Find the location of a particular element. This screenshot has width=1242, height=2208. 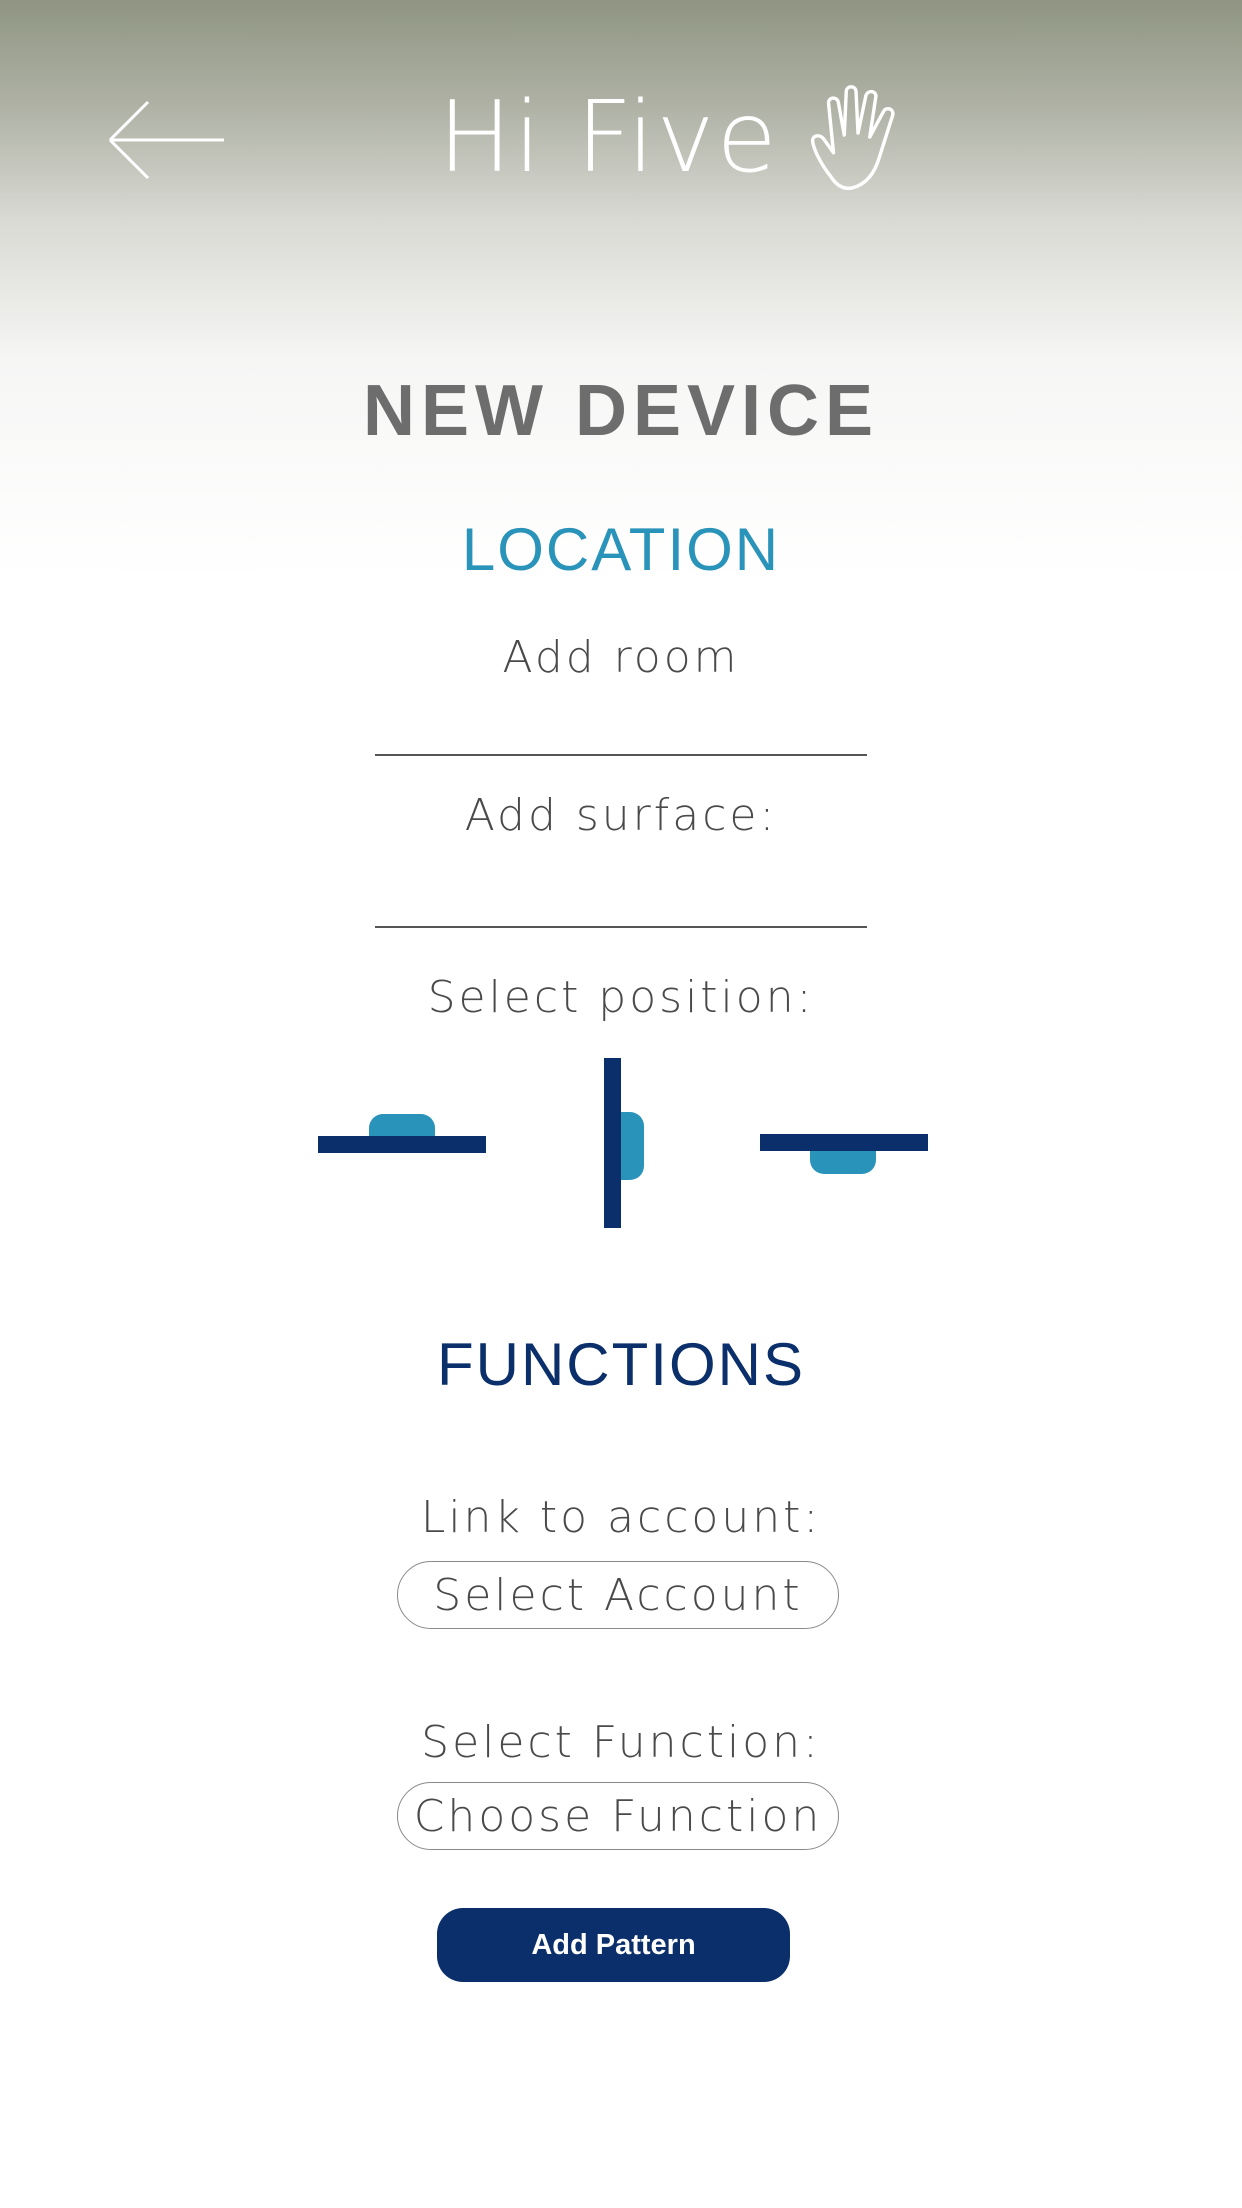

room-input is located at coordinates (621, 755).